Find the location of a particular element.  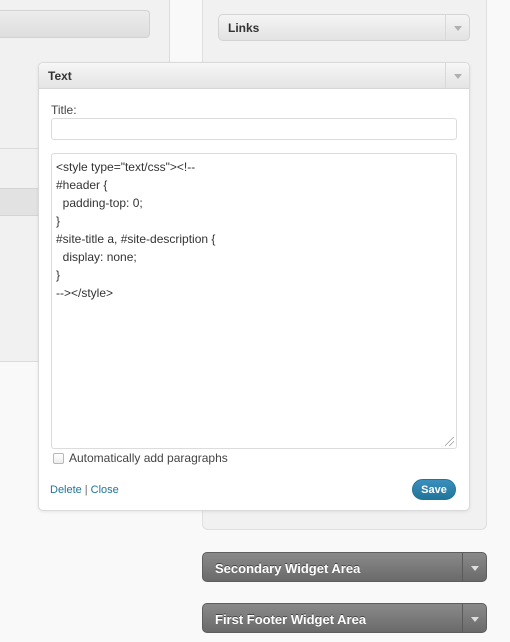

links-widget-toggle is located at coordinates (457, 27).